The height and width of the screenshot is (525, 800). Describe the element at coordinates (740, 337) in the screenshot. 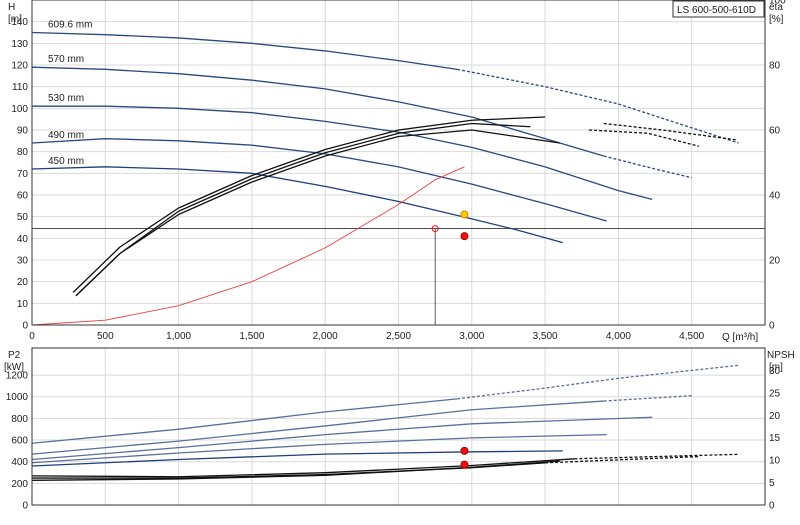

I see `top-x-axis-label: Q [m³/h]` at that location.